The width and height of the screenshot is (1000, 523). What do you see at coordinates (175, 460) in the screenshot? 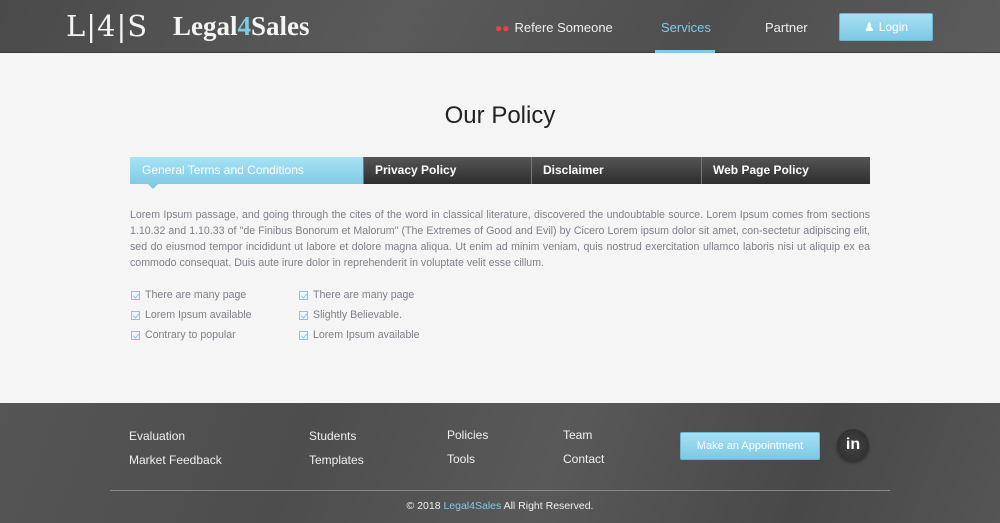
I see `footer-link-market-feedback: Market Feedback` at bounding box center [175, 460].